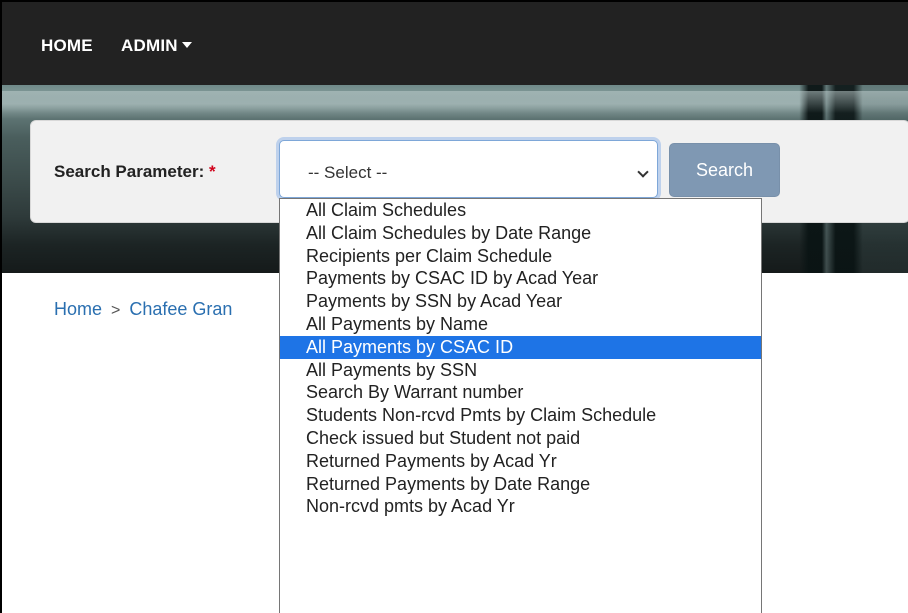 The image size is (908, 613). What do you see at coordinates (180, 309) in the screenshot?
I see `breadcrumb-current-link: Chafee Gran` at bounding box center [180, 309].